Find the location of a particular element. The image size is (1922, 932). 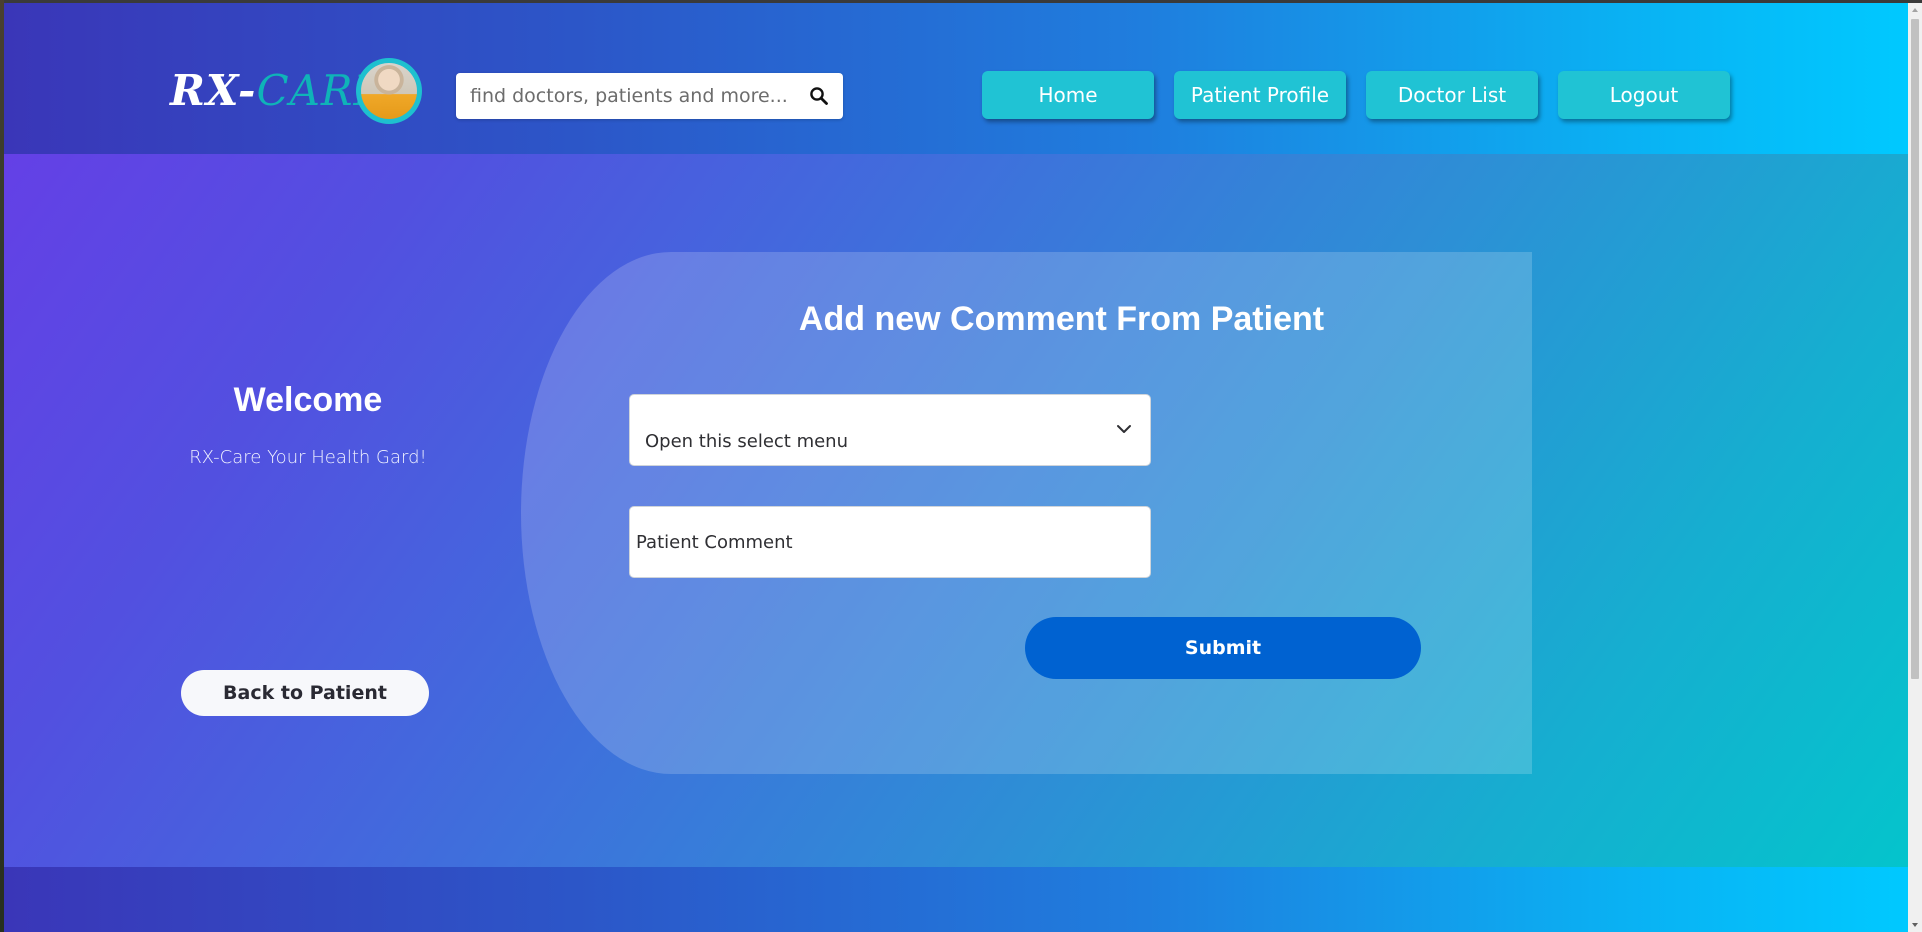

select-value: Open this select menu is located at coordinates (746, 441).